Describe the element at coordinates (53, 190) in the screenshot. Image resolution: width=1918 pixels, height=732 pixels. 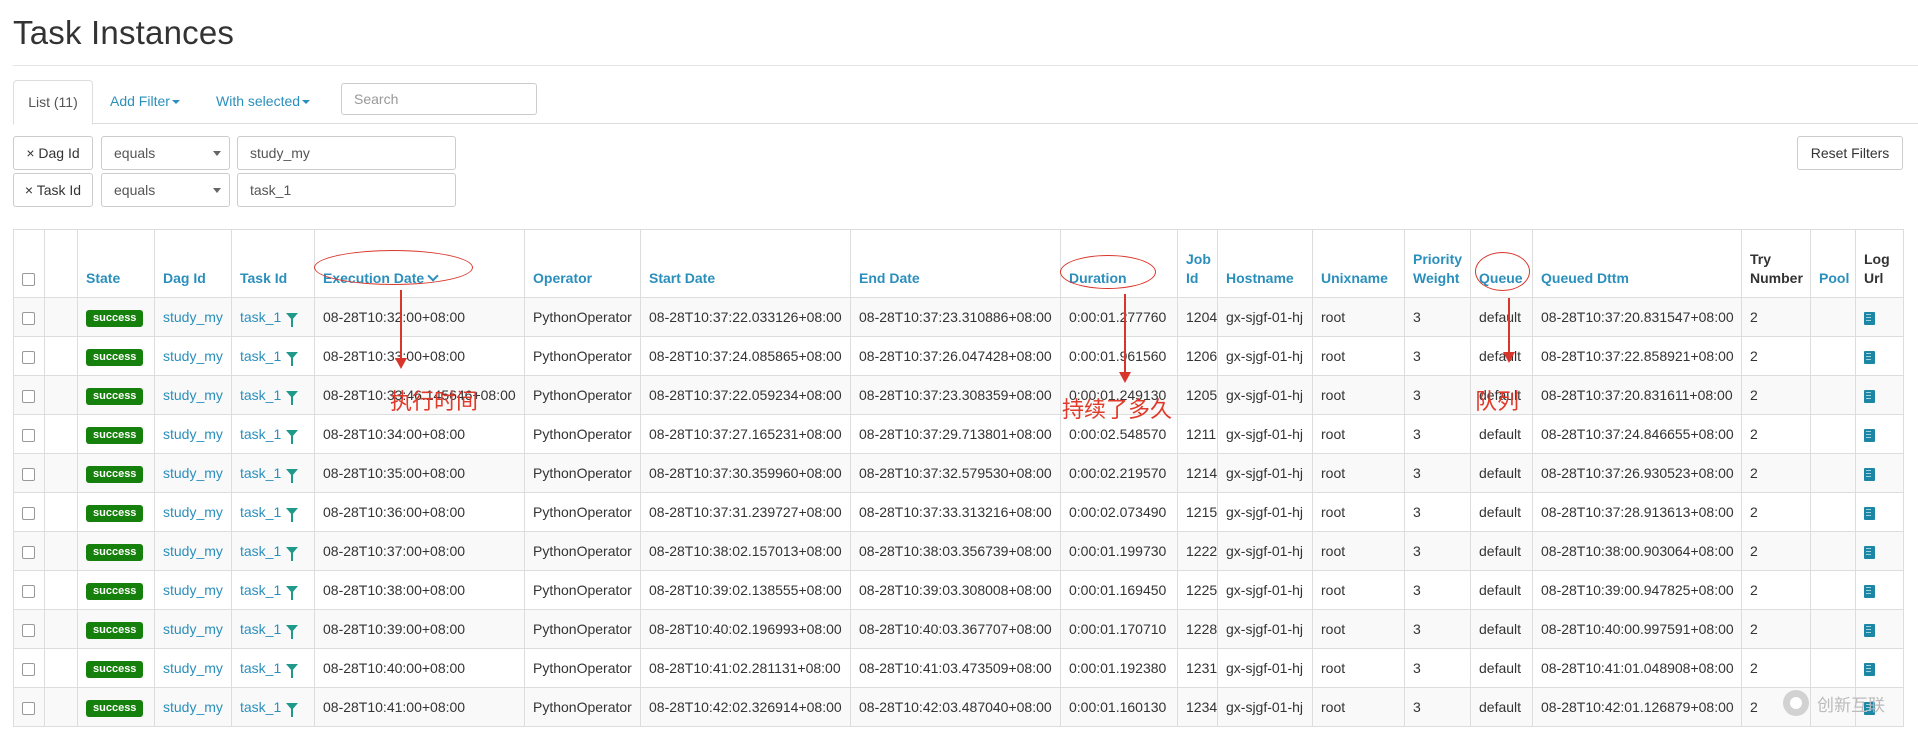
I see `remove-filter-task-id-button: × Task Id` at that location.